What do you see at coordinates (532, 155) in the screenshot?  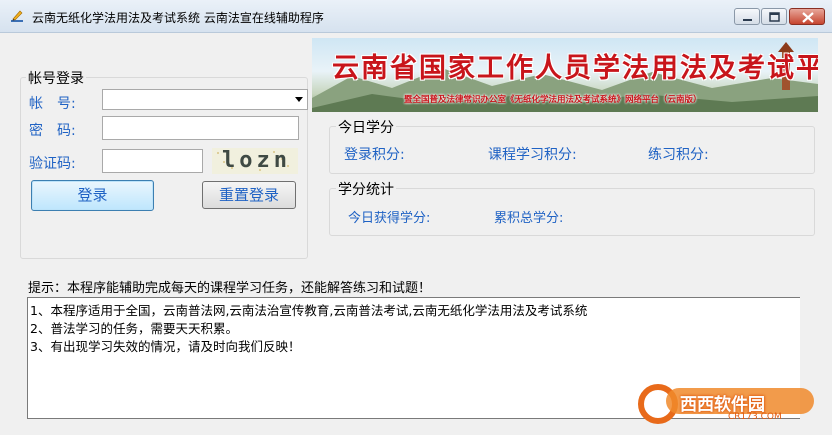 I see `course-points-label: 课程学习积分:` at bounding box center [532, 155].